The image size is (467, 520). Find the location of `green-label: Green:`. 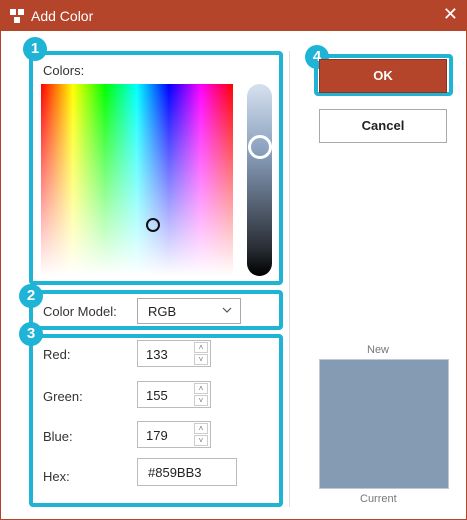

green-label: Green: is located at coordinates (63, 396).